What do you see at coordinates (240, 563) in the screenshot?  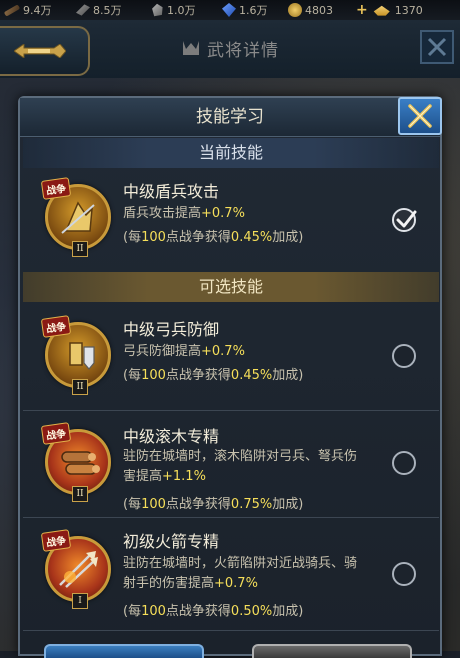 I see `skill-description-line1: 驻防在城墙时，火箭陷阱对近战骑兵、骑` at bounding box center [240, 563].